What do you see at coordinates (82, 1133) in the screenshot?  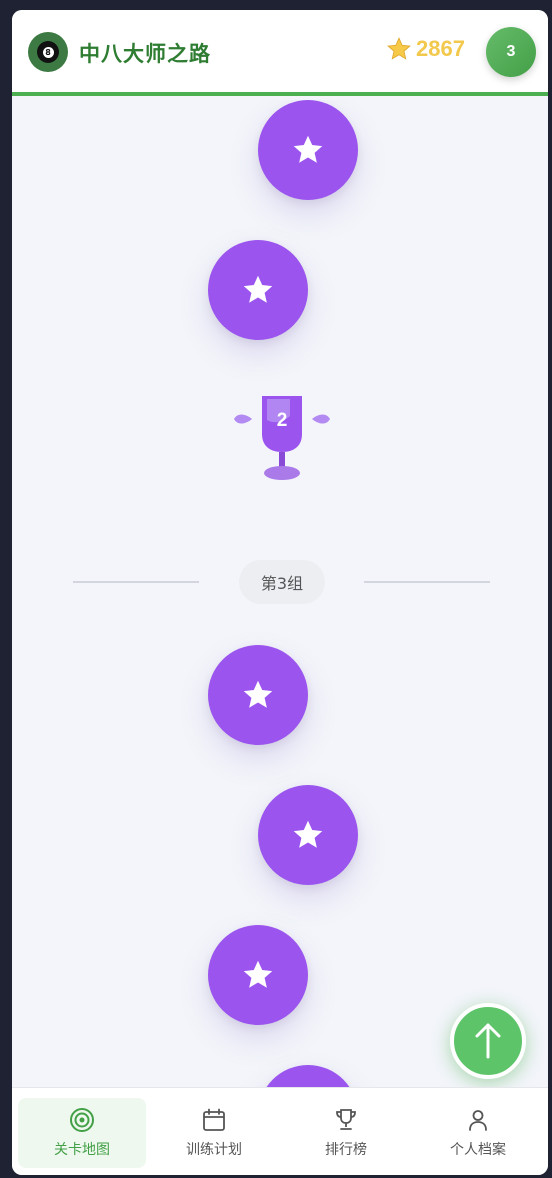 I see `nav-item-level-map: 关卡地图` at bounding box center [82, 1133].